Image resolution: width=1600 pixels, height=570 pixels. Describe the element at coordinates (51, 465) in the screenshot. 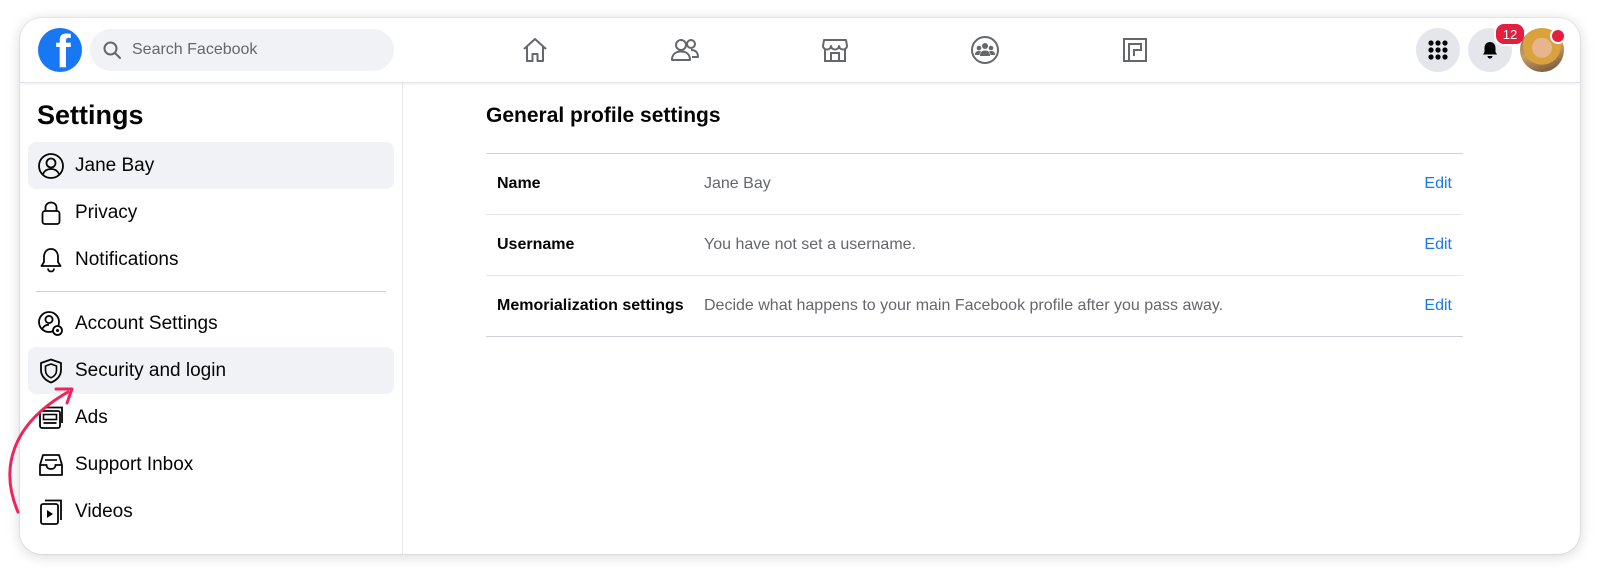

I see `inbox-icon` at that location.